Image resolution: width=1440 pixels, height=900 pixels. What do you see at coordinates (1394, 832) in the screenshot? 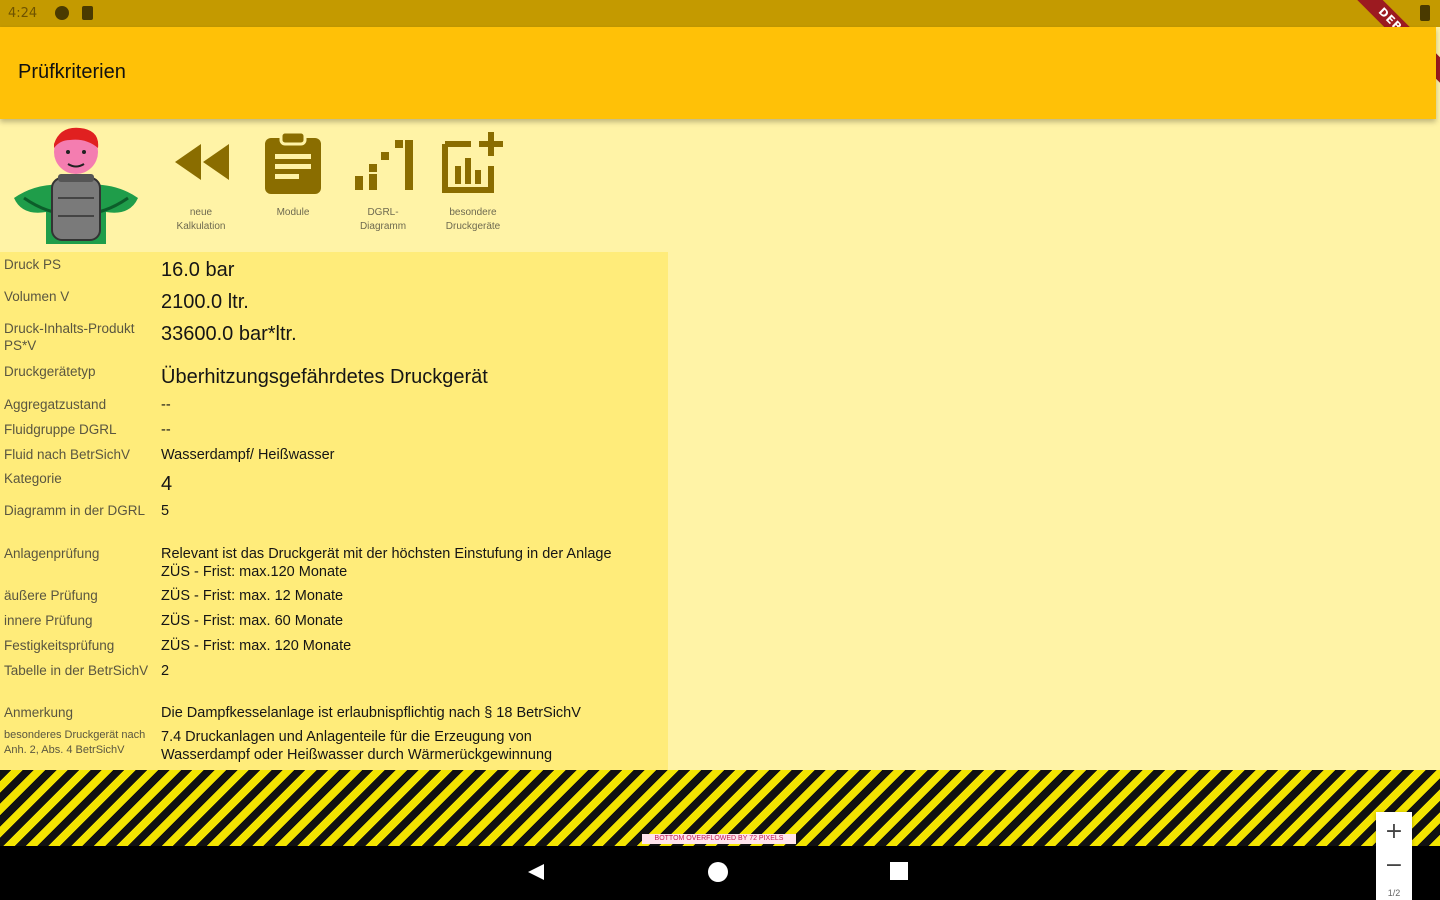
I see `zoom-in-button: +` at bounding box center [1394, 832].